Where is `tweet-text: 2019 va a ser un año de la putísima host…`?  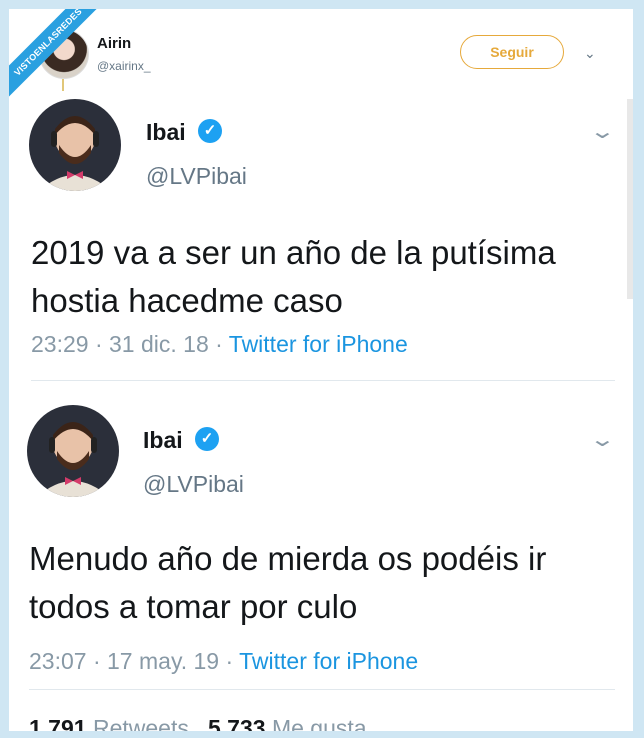 tweet-text: 2019 va a ser un año de la putísima host… is located at coordinates (293, 276).